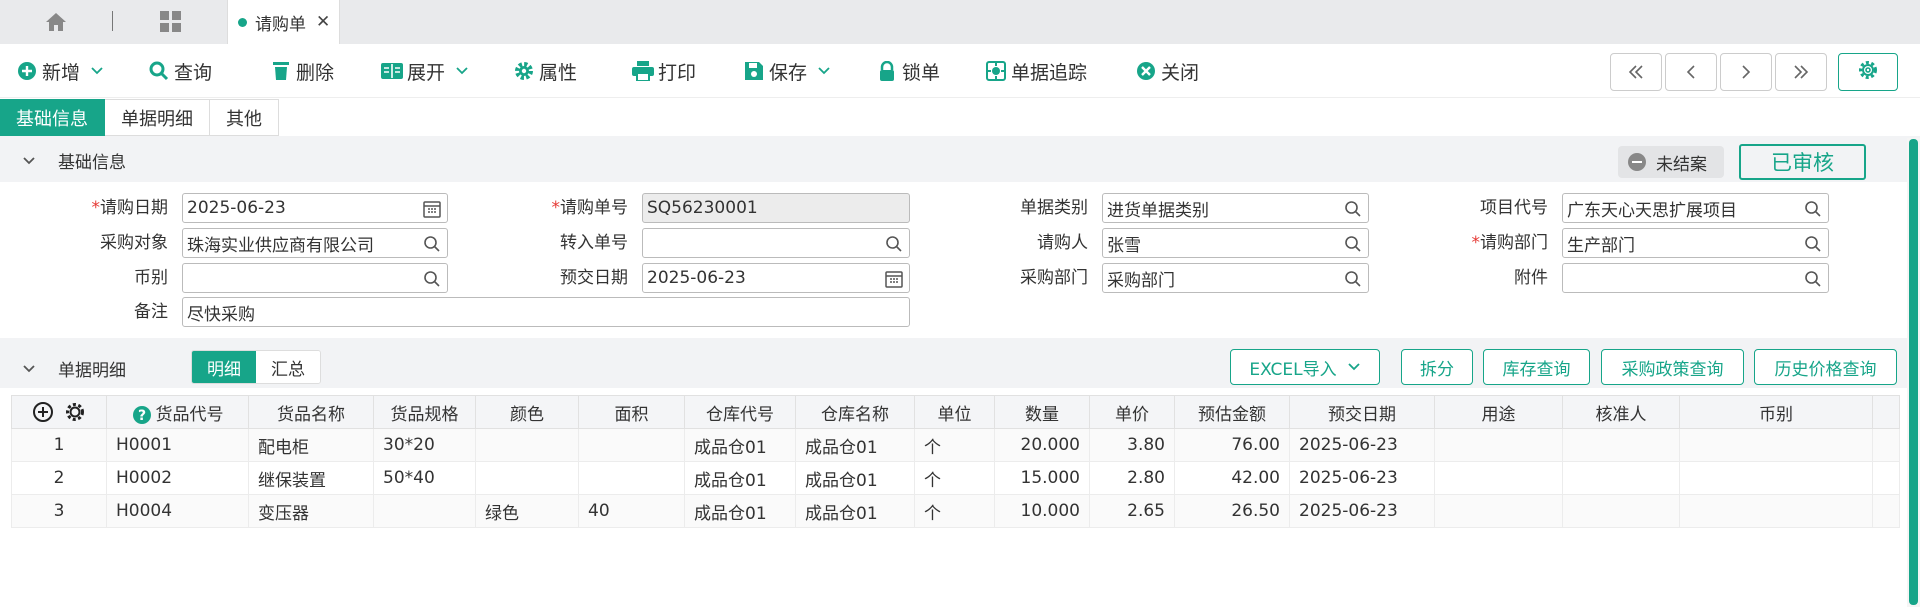 This screenshot has height=607, width=1920. Describe the element at coordinates (74, 160) in the screenshot. I see `basic-info-toggle: 基础信息` at that location.